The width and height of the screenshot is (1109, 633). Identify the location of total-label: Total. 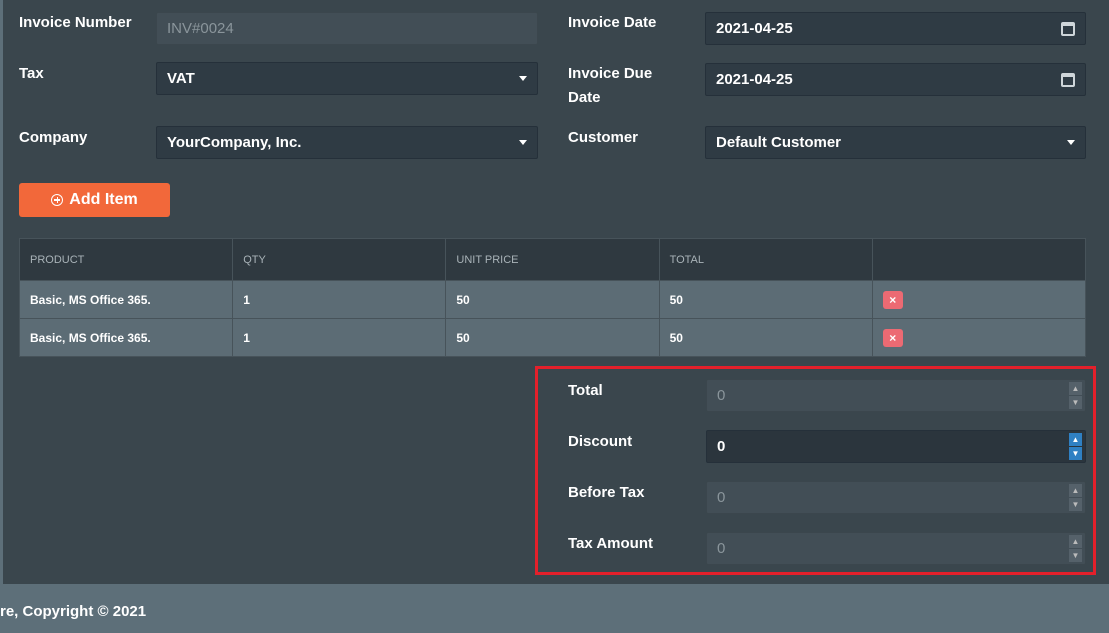
(585, 390).